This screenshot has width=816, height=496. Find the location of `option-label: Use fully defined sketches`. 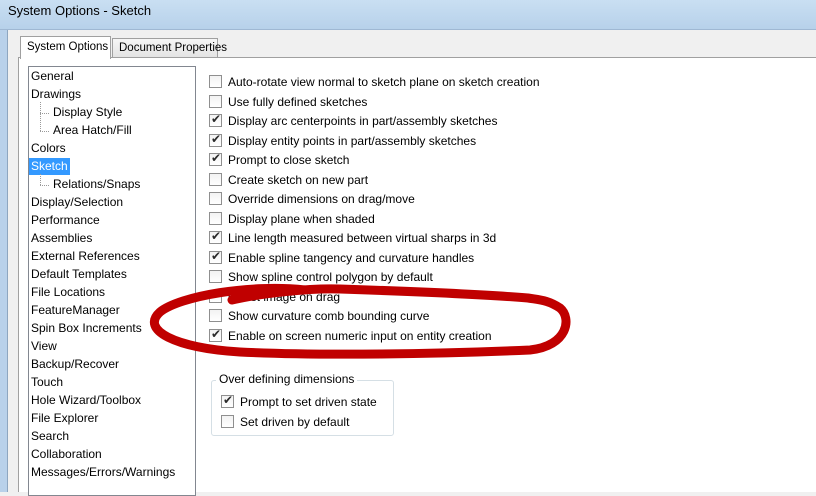

option-label: Use fully defined sketches is located at coordinates (298, 101).